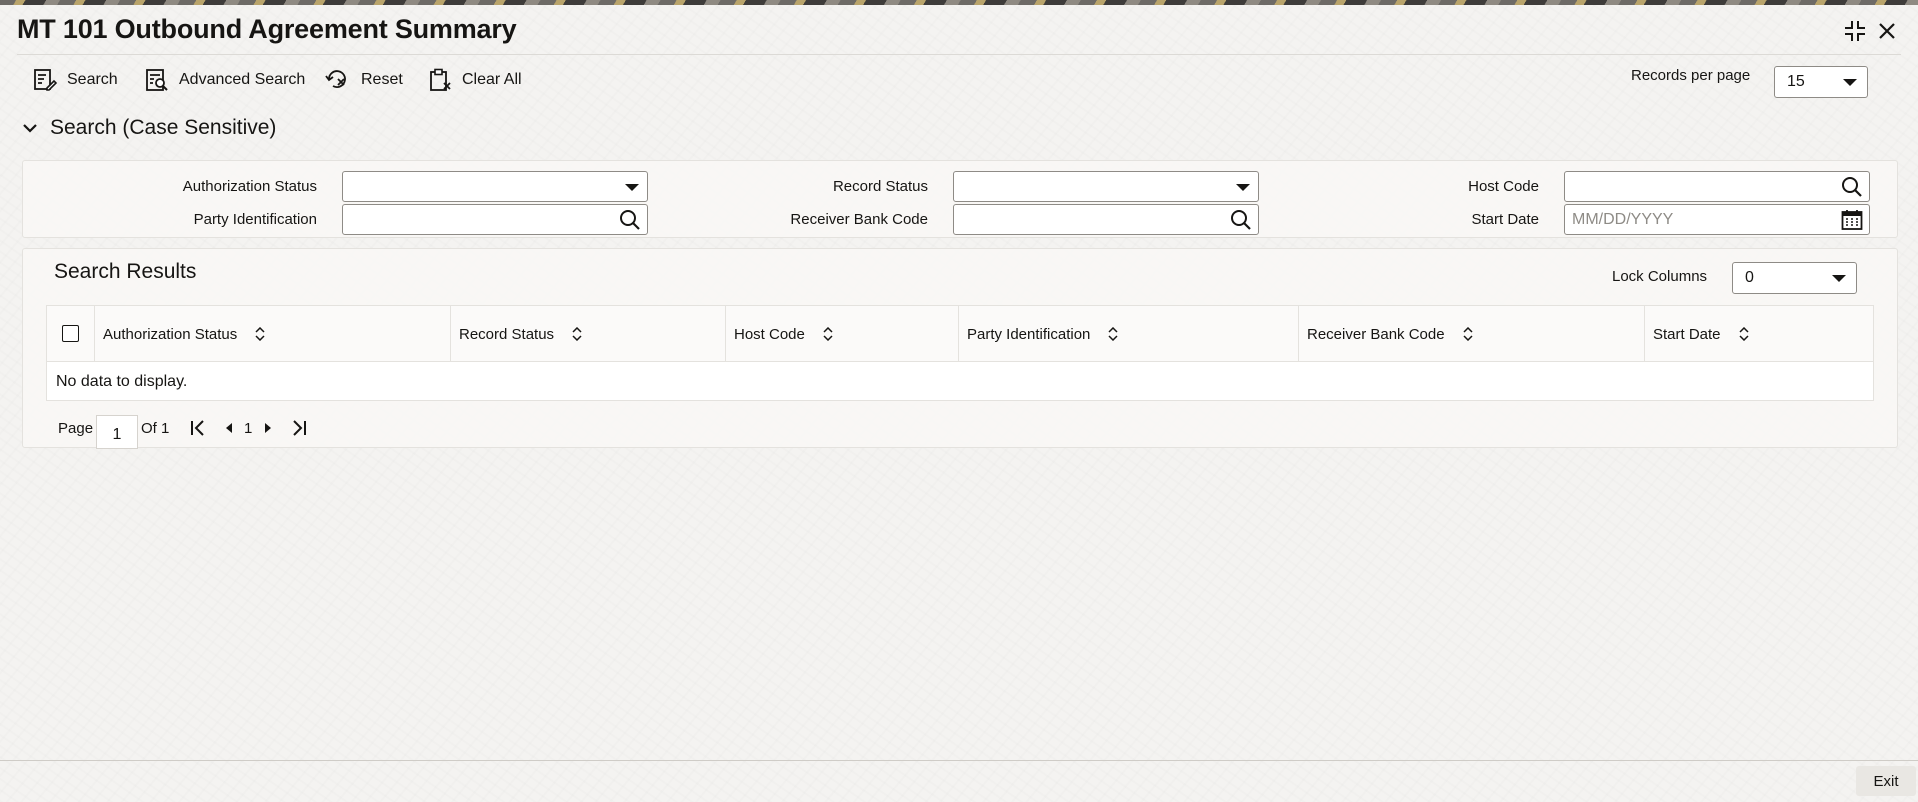 Image resolution: width=1918 pixels, height=802 pixels. What do you see at coordinates (1660, 276) in the screenshot?
I see `lock-columns-label: Lock Columns` at bounding box center [1660, 276].